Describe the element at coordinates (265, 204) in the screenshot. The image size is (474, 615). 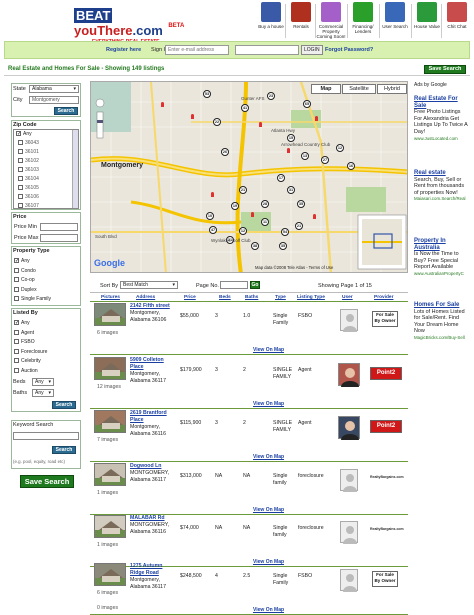
I see `map-marker: 28` at that location.